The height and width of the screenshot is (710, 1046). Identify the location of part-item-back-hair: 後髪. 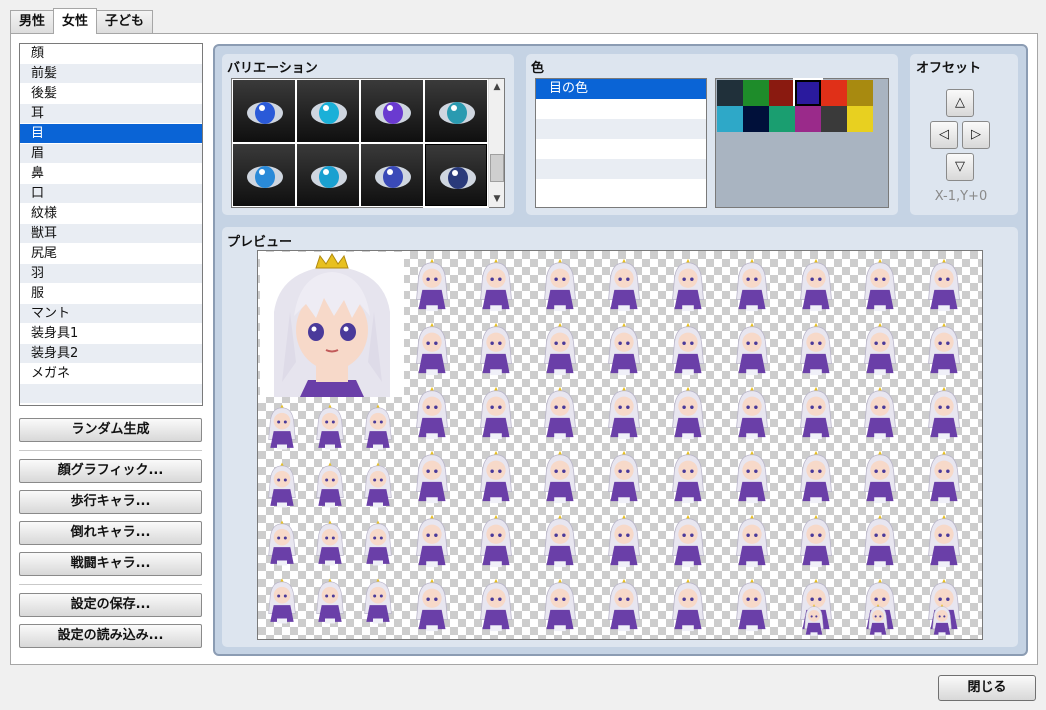
(111, 94).